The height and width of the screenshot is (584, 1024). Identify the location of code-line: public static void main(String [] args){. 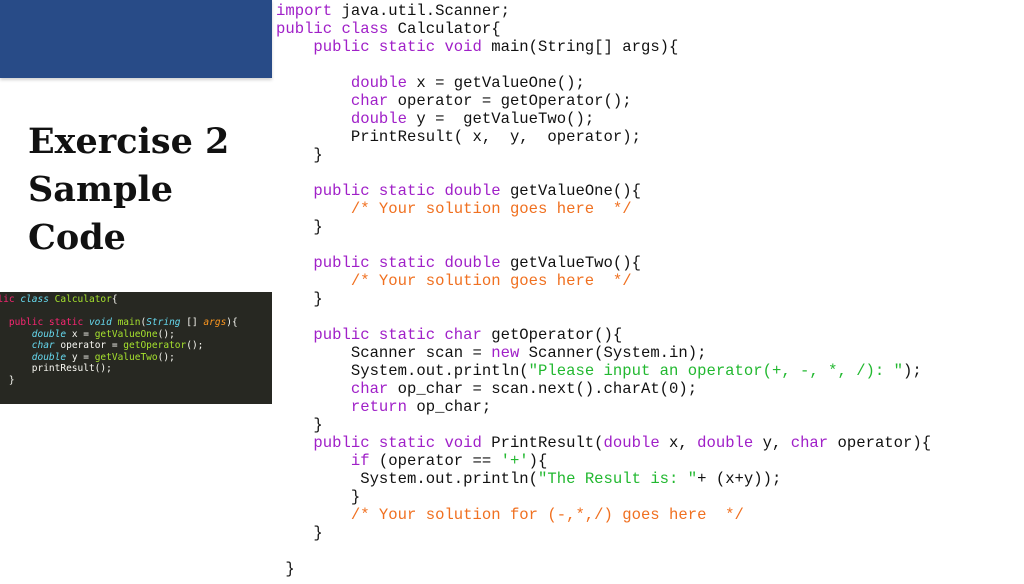
(129, 323).